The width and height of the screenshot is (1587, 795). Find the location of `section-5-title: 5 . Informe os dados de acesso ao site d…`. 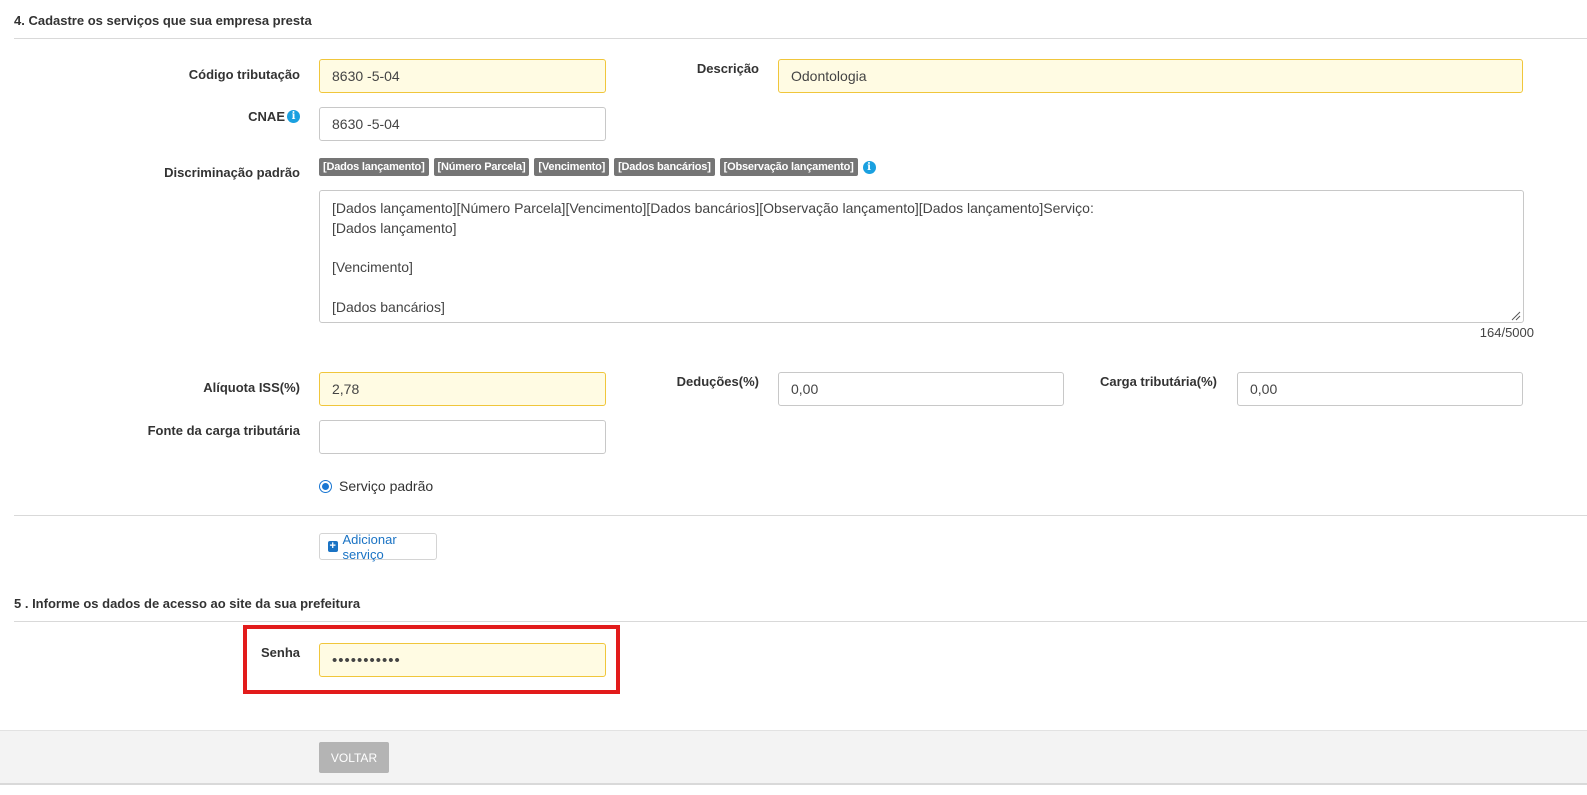

section-5-title: 5 . Informe os dados de acesso ao site d… is located at coordinates (187, 603).